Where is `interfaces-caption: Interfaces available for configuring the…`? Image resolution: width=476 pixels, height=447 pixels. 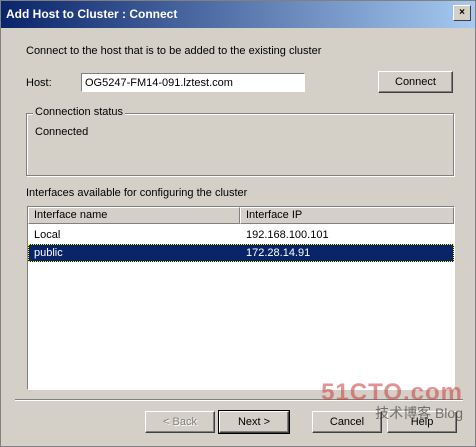
interfaces-caption: Interfaces available for configuring the… is located at coordinates (137, 193).